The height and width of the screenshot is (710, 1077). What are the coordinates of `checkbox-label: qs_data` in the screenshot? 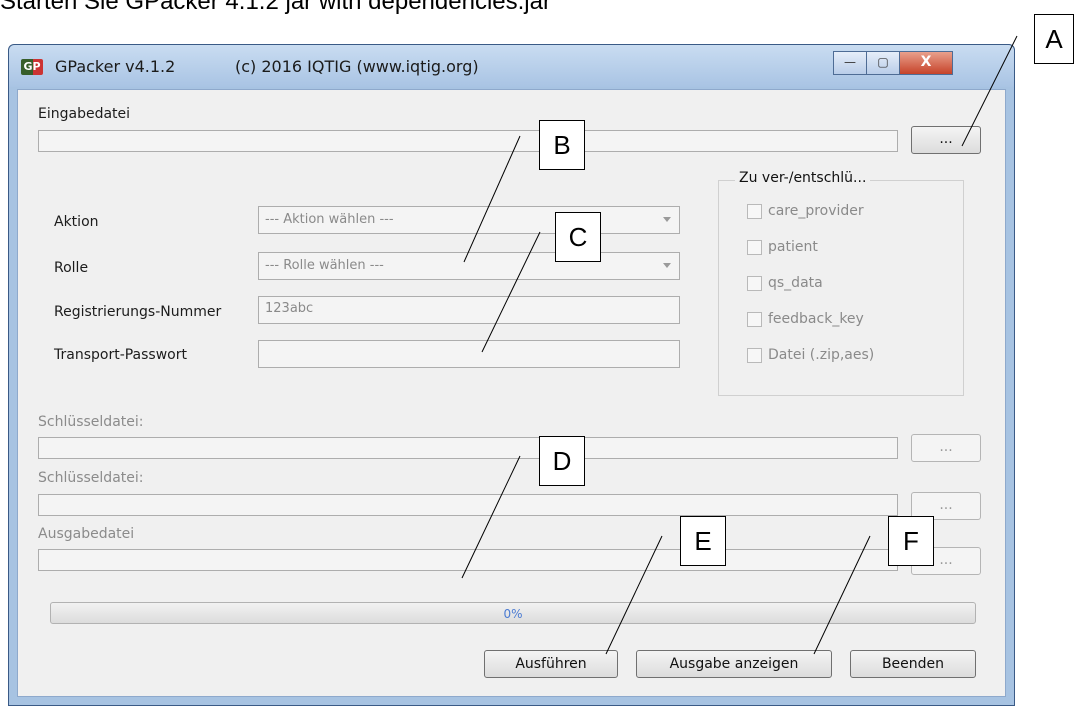 It's located at (795, 283).